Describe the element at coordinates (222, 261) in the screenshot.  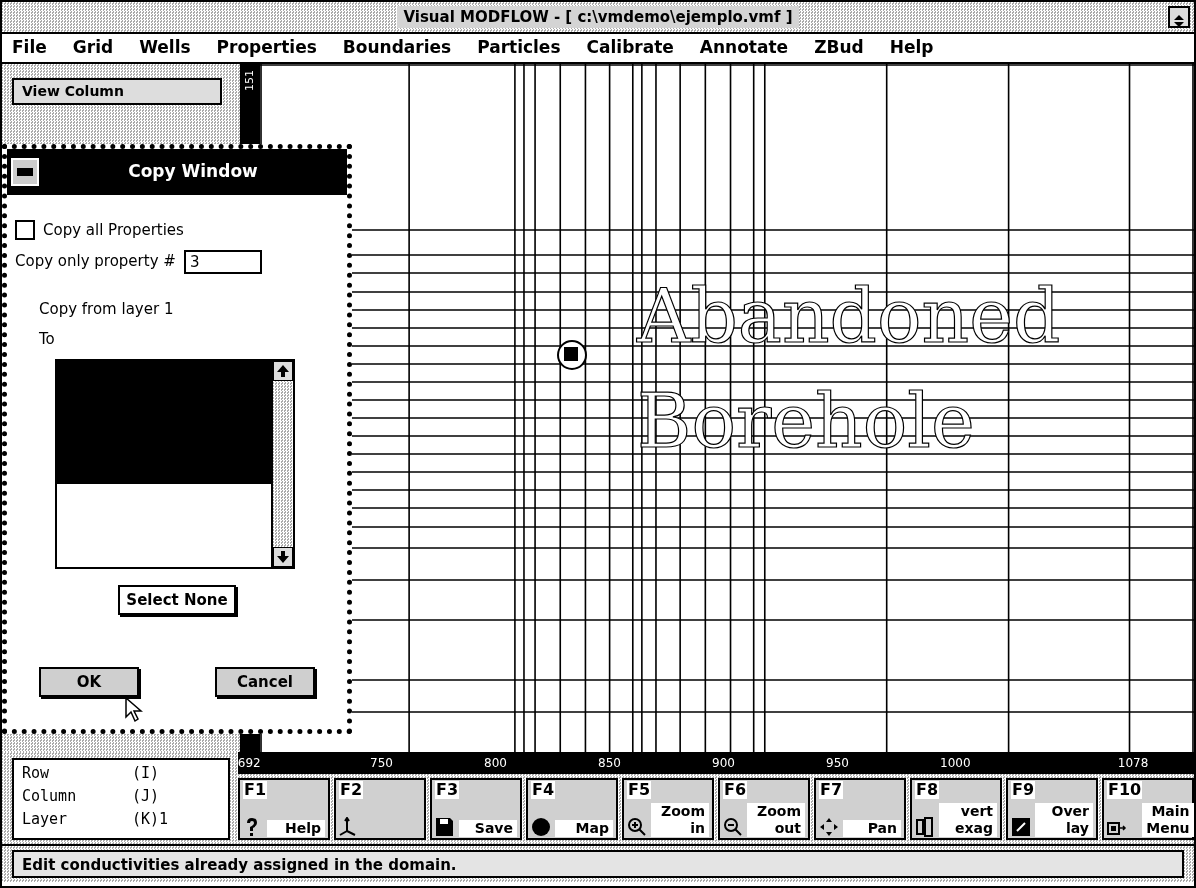
I see `property-number-field: 3` at that location.